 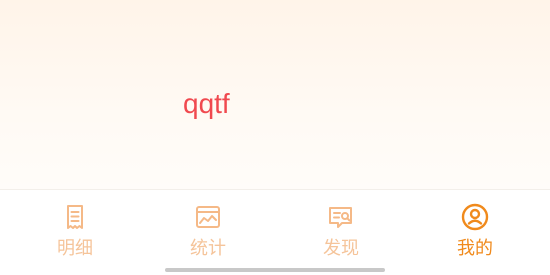 I want to click on receipt-icon, so click(x=75, y=217).